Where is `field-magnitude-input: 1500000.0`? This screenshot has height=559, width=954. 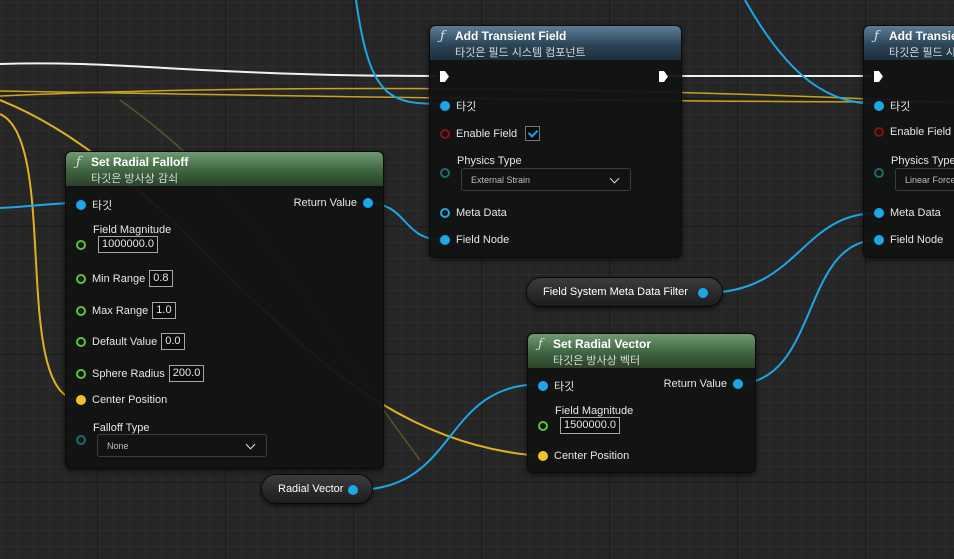 field-magnitude-input: 1500000.0 is located at coordinates (590, 425).